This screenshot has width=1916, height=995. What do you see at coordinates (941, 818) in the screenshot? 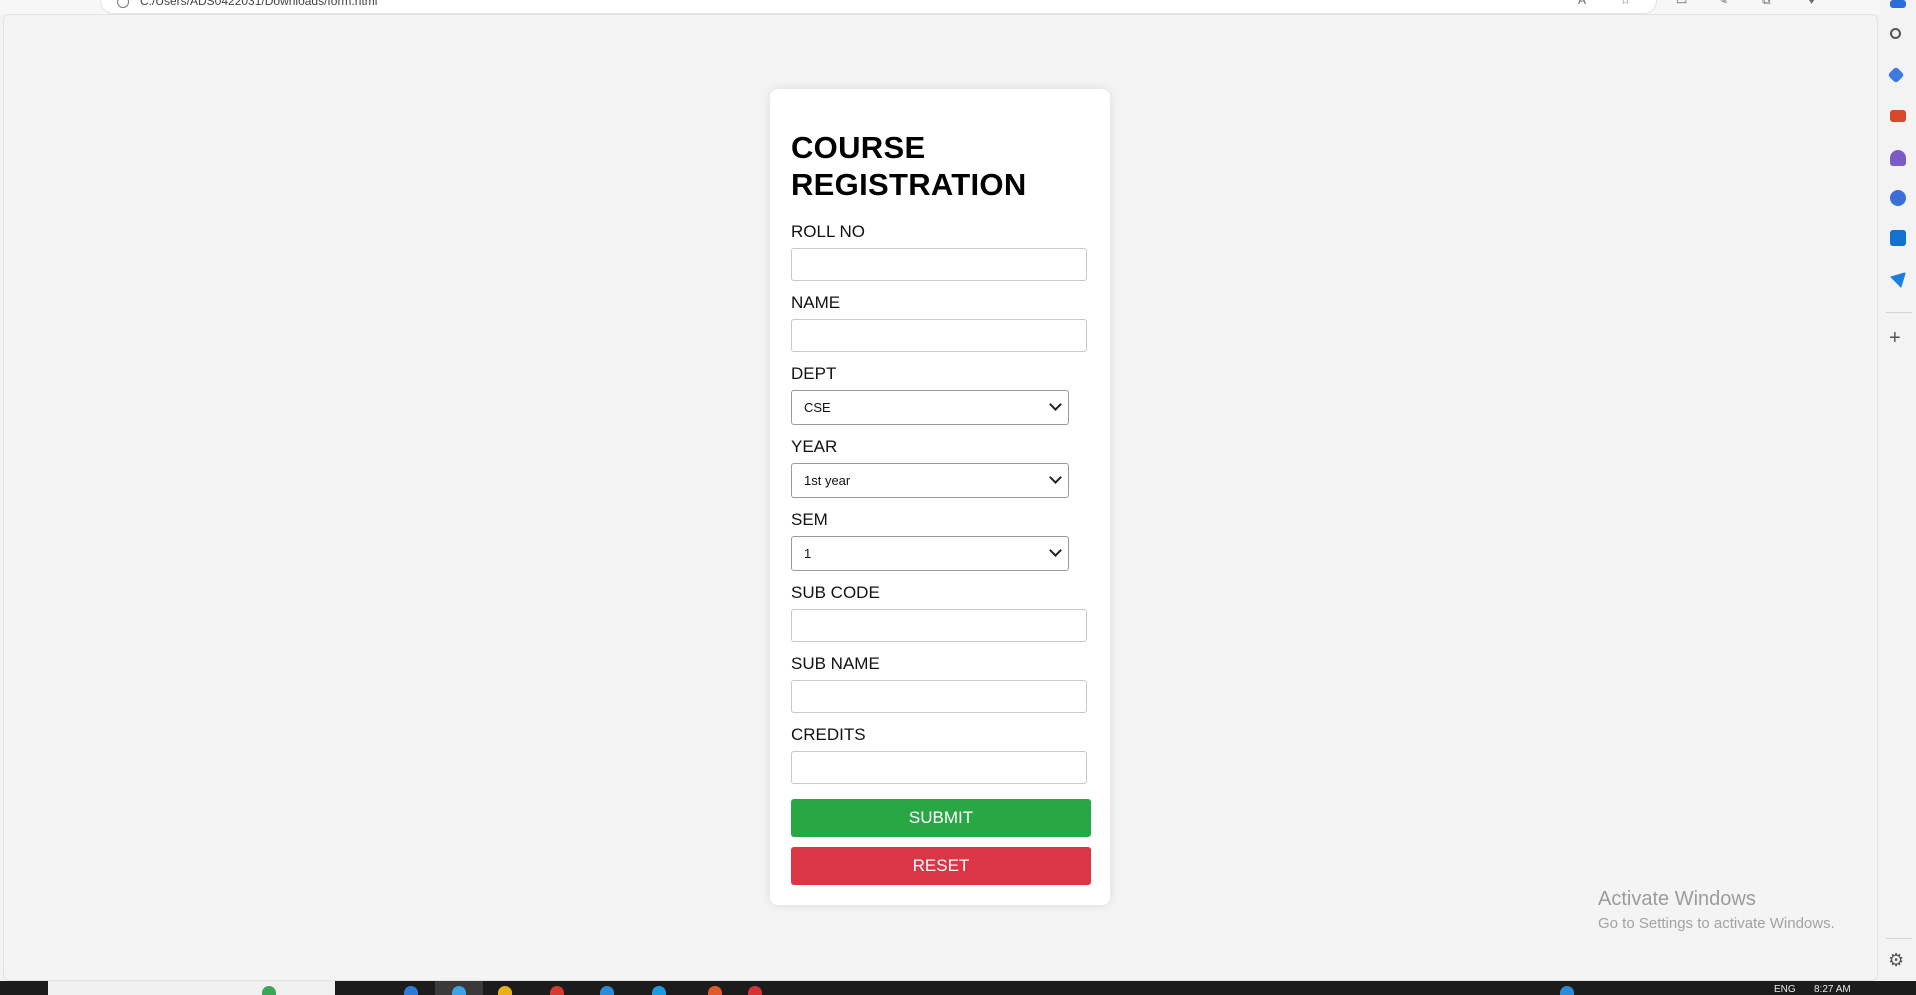
I see `submit-button: SUBMIT` at bounding box center [941, 818].